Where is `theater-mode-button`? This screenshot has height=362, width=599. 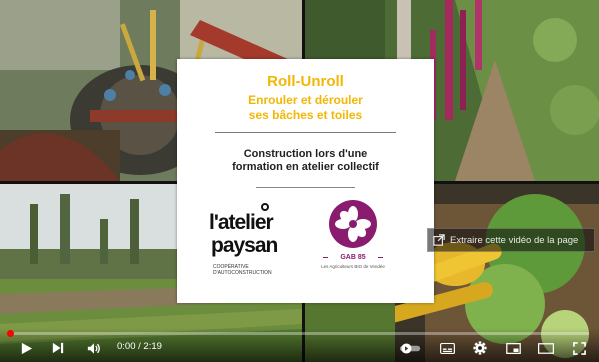
theater-mode-button is located at coordinates (546, 348).